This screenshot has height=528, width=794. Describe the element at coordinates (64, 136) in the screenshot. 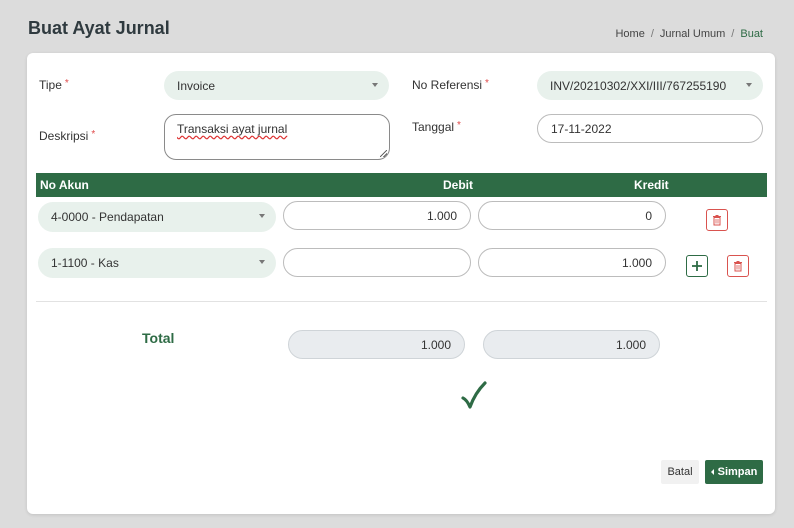

I see `deskripsi-label-text: Deskripsi` at that location.